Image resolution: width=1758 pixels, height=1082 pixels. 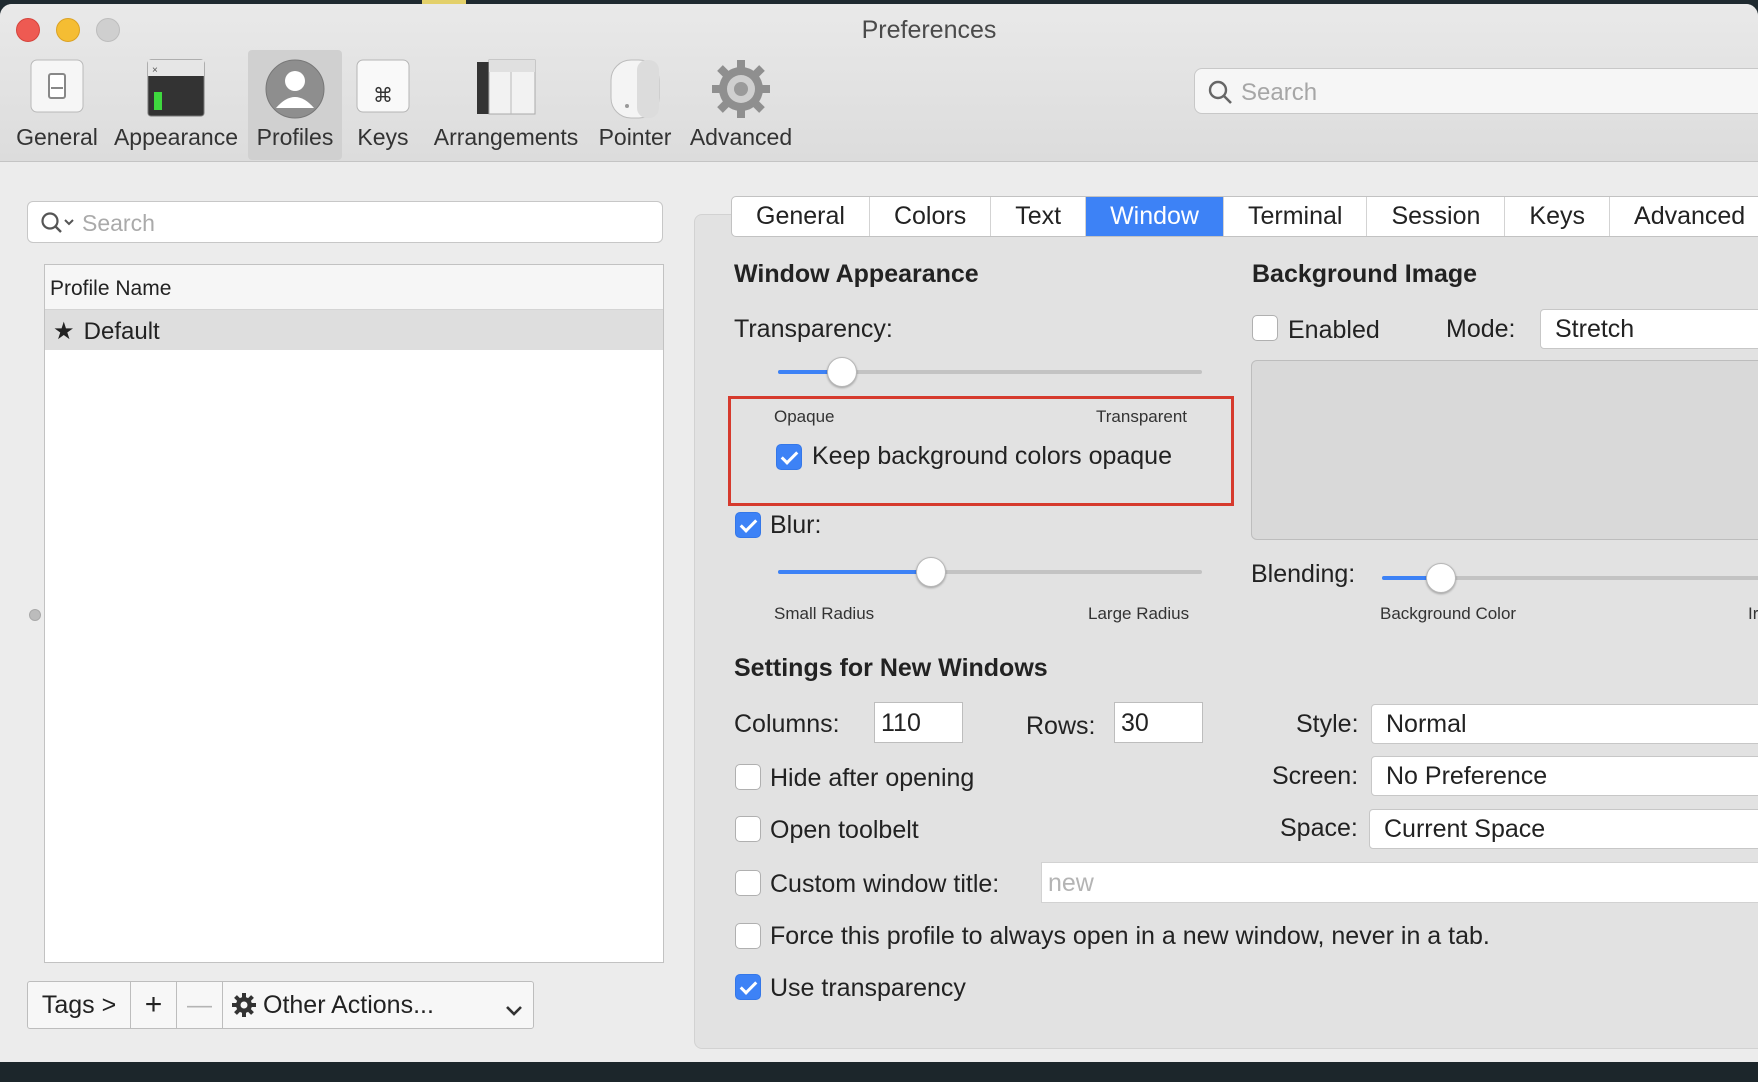 I want to click on tab-terminal: Terminal, so click(x=1296, y=216).